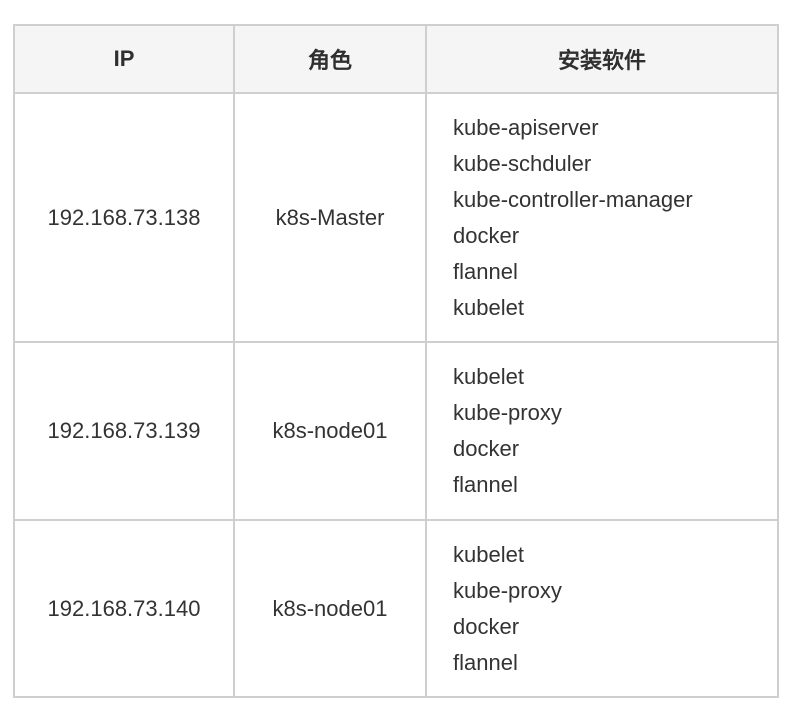  Describe the element at coordinates (526, 127) in the screenshot. I see `software-item: kube-apiserver` at that location.